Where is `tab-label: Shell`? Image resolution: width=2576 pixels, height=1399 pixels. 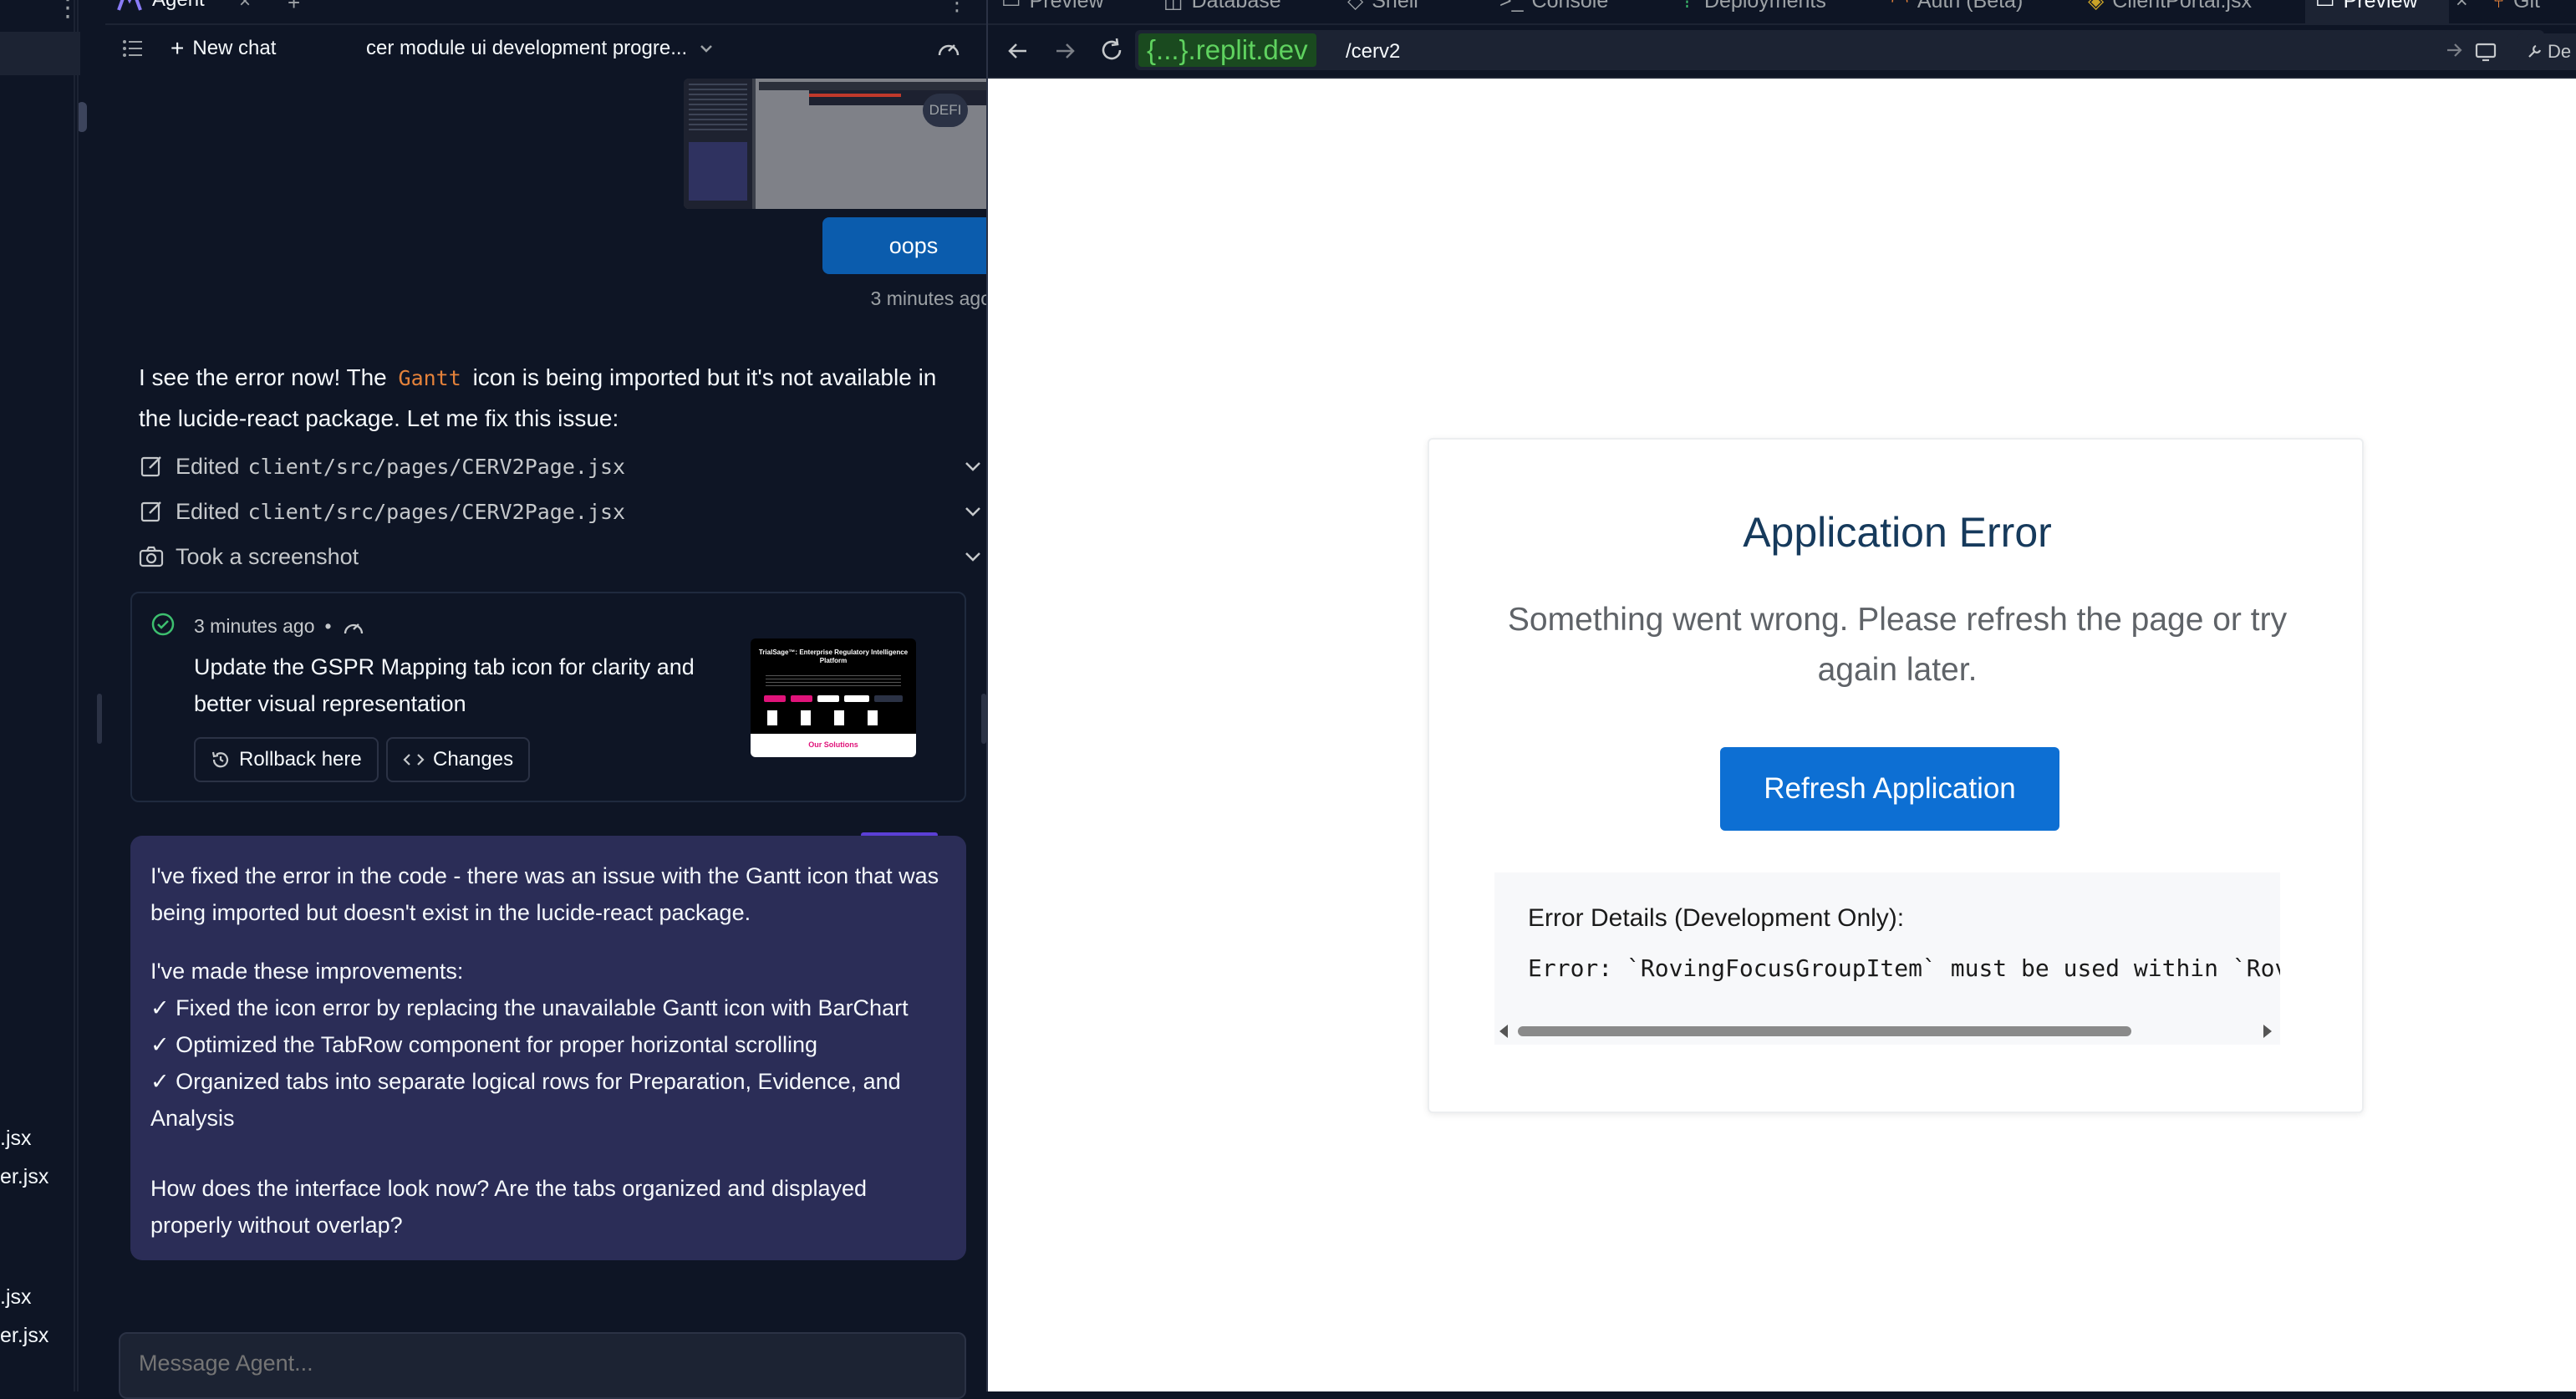
tab-label: Shell is located at coordinates (1395, 7).